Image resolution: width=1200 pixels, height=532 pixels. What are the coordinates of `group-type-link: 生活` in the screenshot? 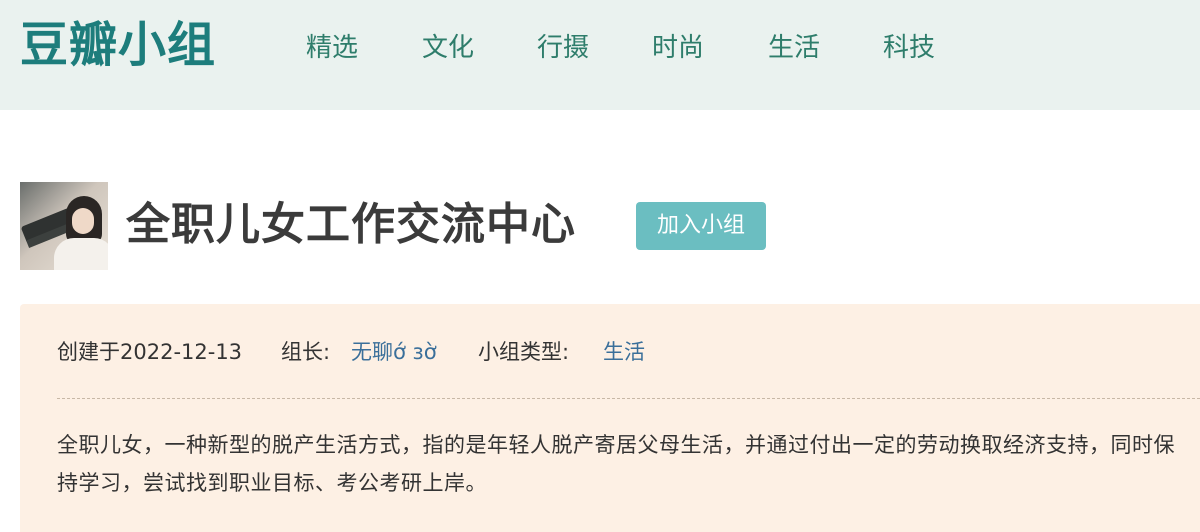 It's located at (624, 352).